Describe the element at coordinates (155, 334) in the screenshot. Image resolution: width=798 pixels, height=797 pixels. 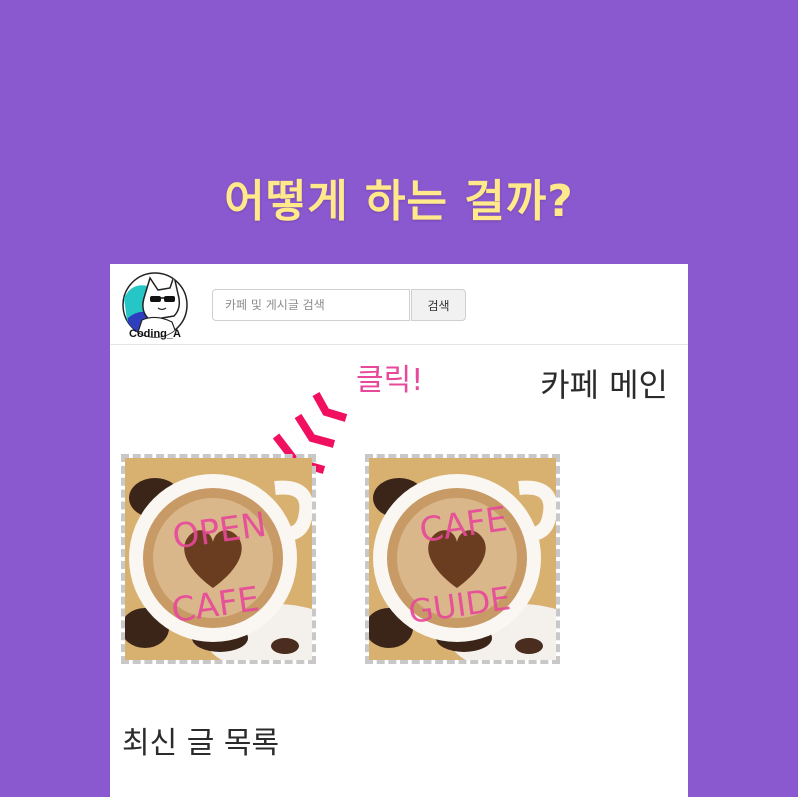
I see `avatar-logo-text: Coding_A` at that location.